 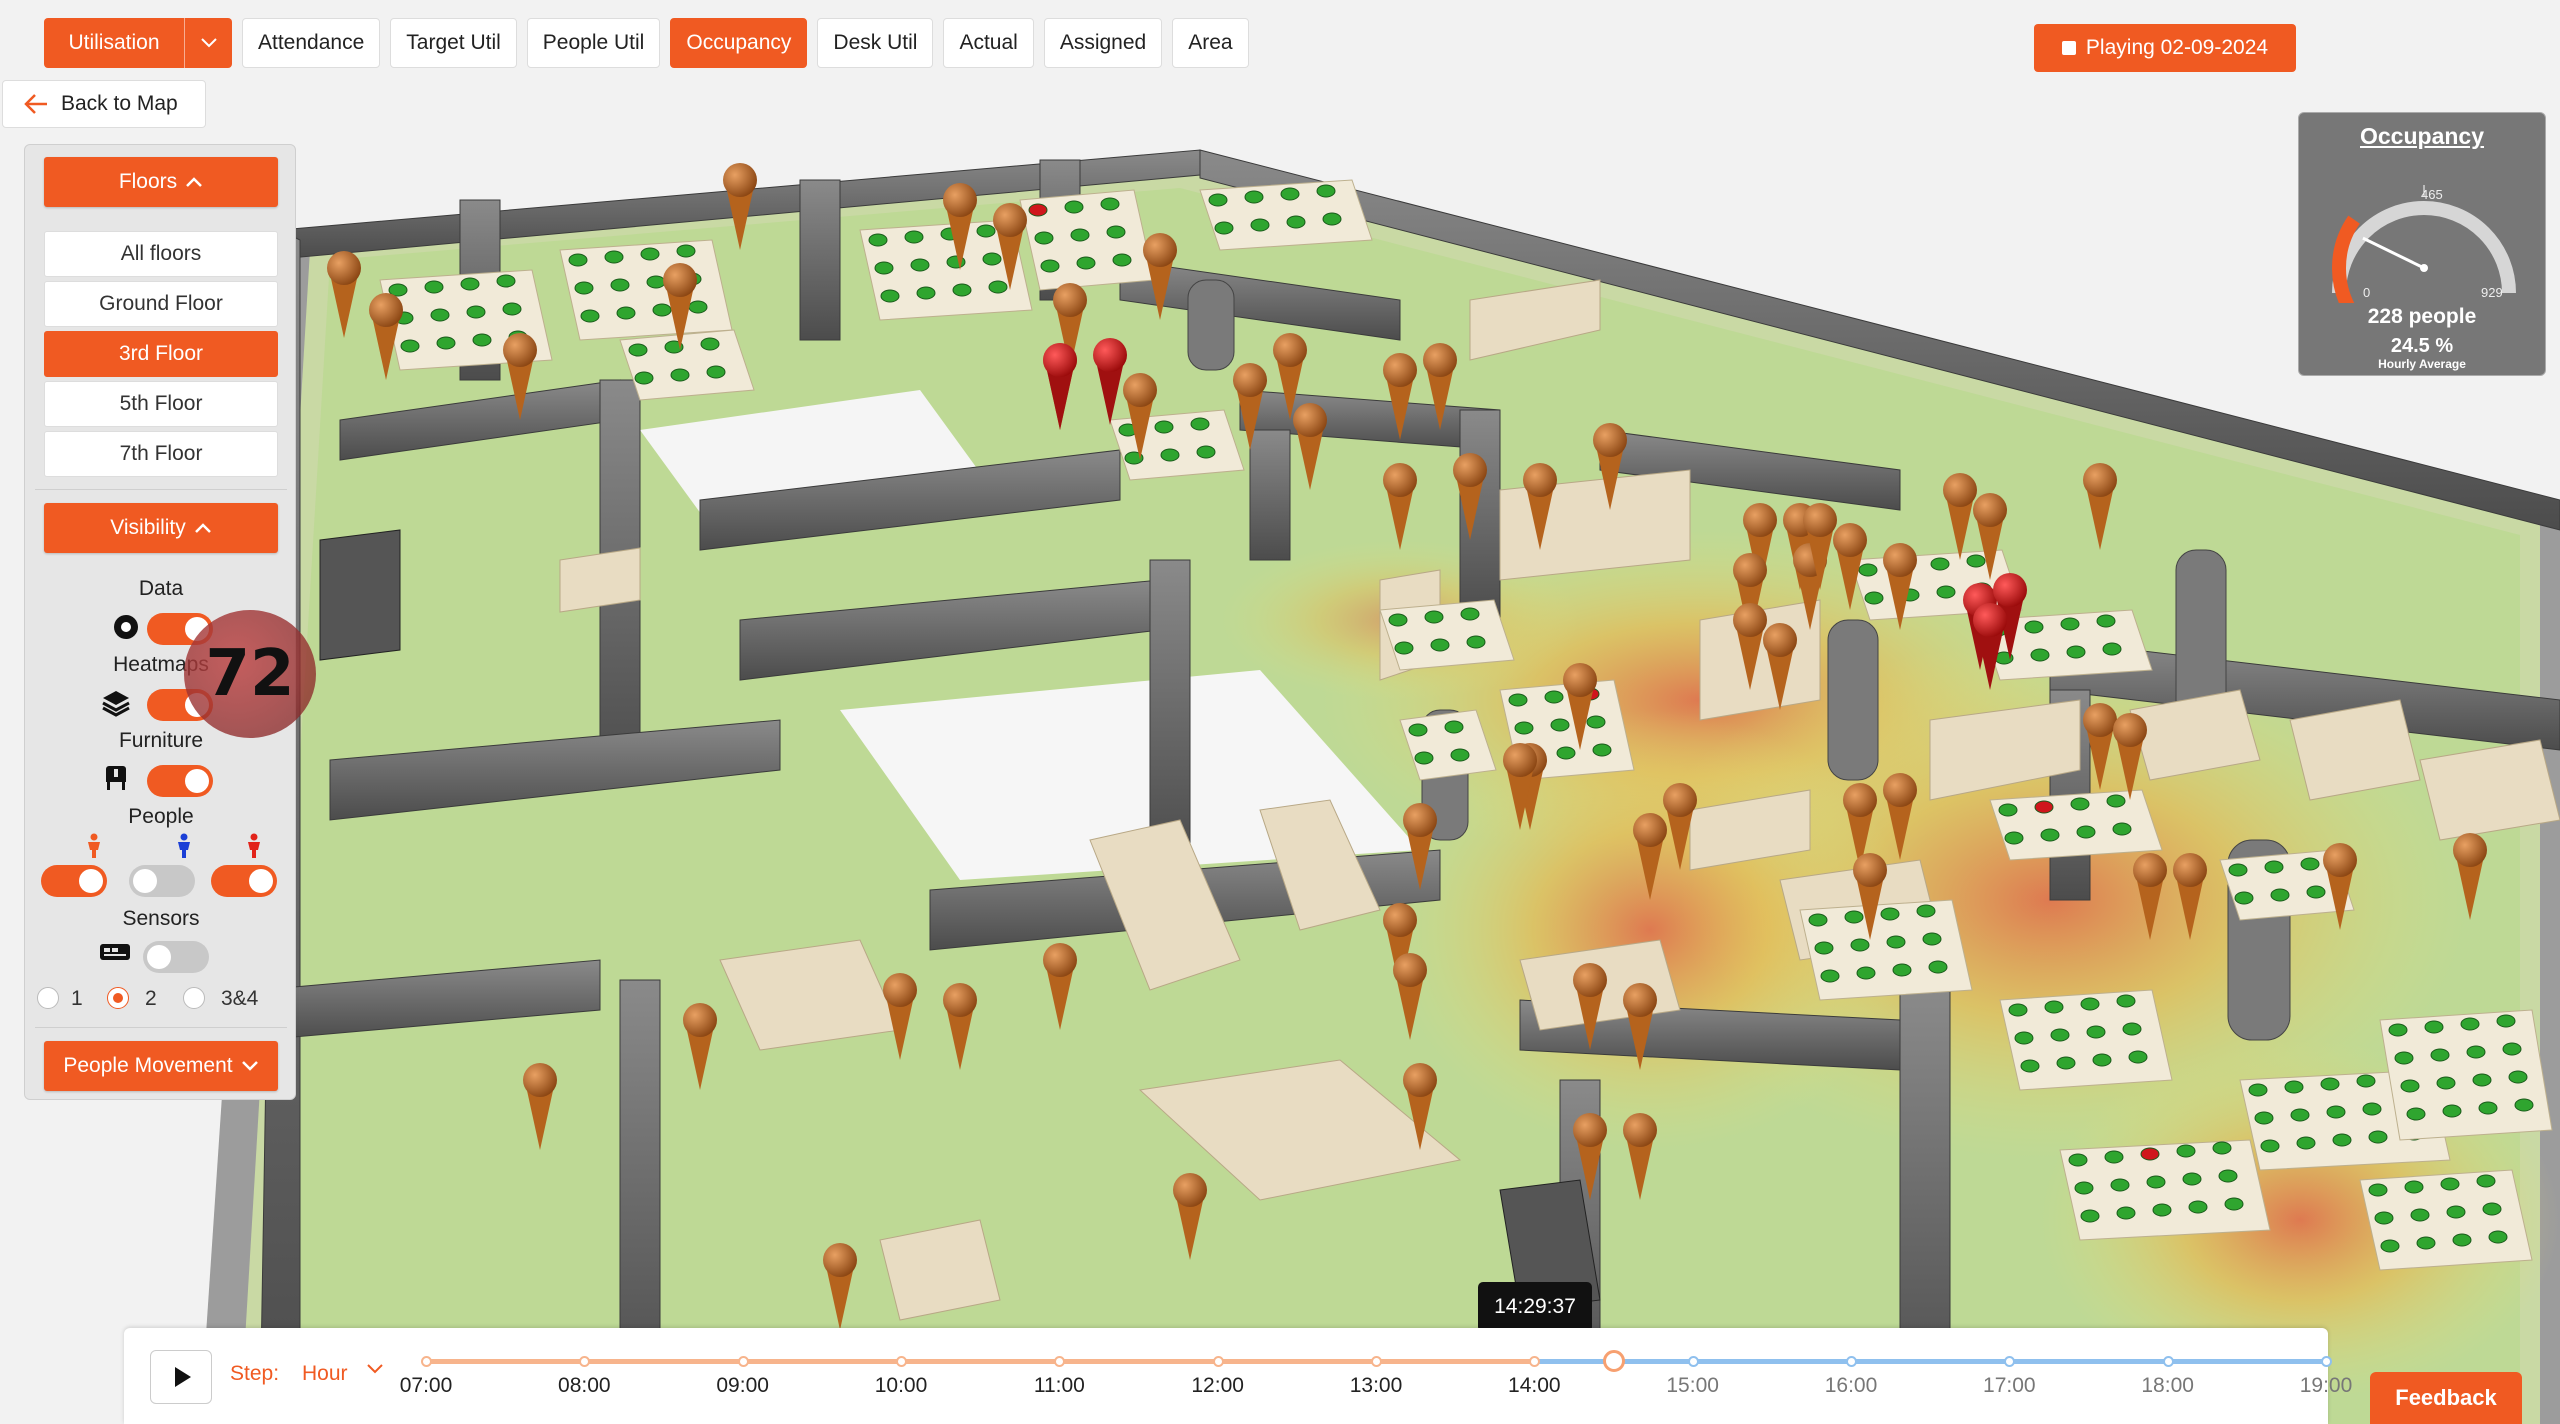 I want to click on tab-desk-util: Desk Util, so click(x=875, y=43).